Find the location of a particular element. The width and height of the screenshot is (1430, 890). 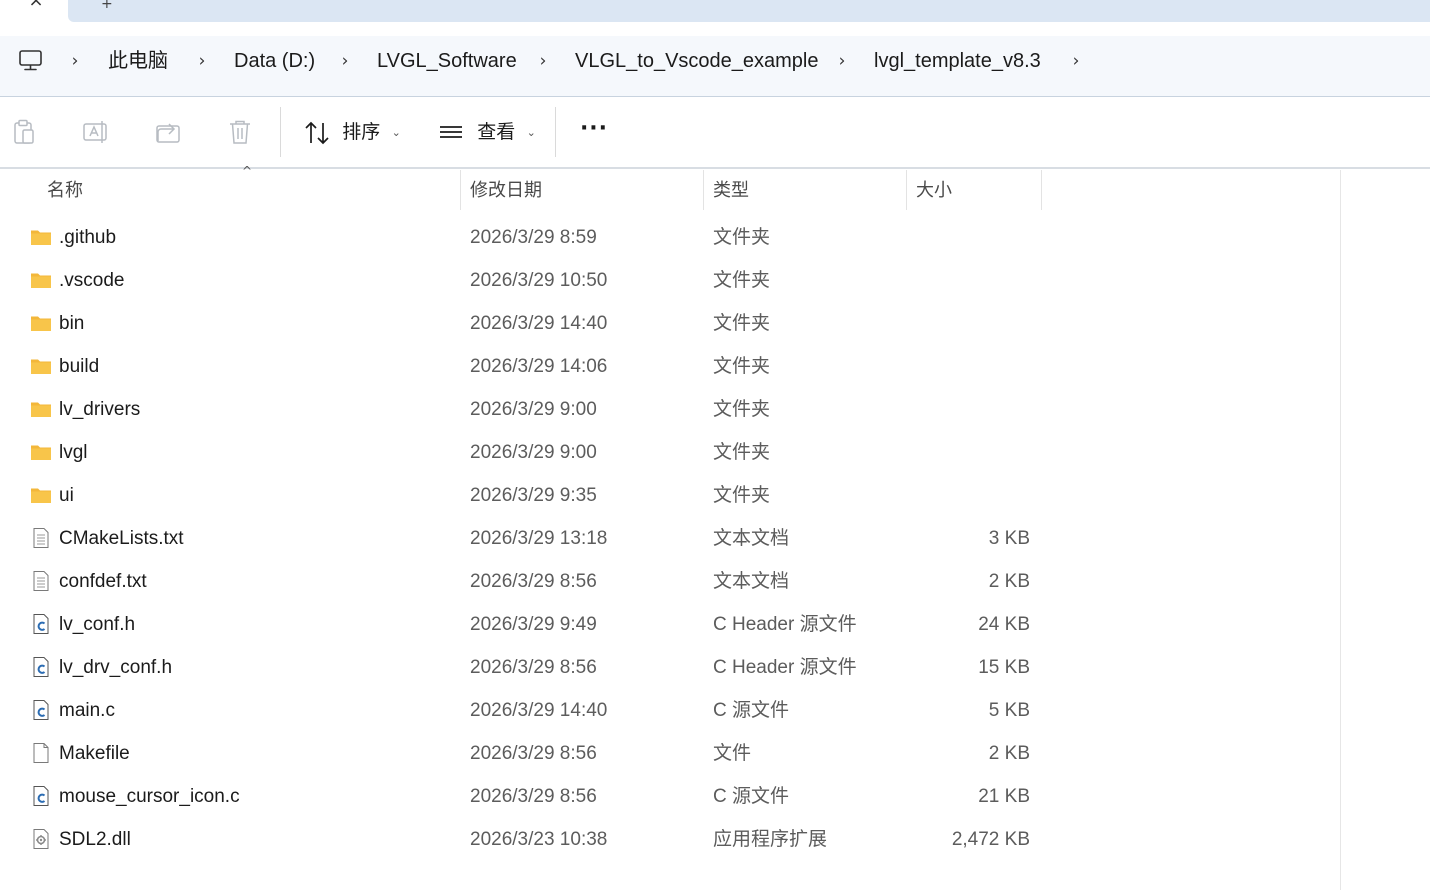

file-row: SDL2.dll 2026/3/23 10:38 应用程序扩展 2,472 KB is located at coordinates (670, 839).